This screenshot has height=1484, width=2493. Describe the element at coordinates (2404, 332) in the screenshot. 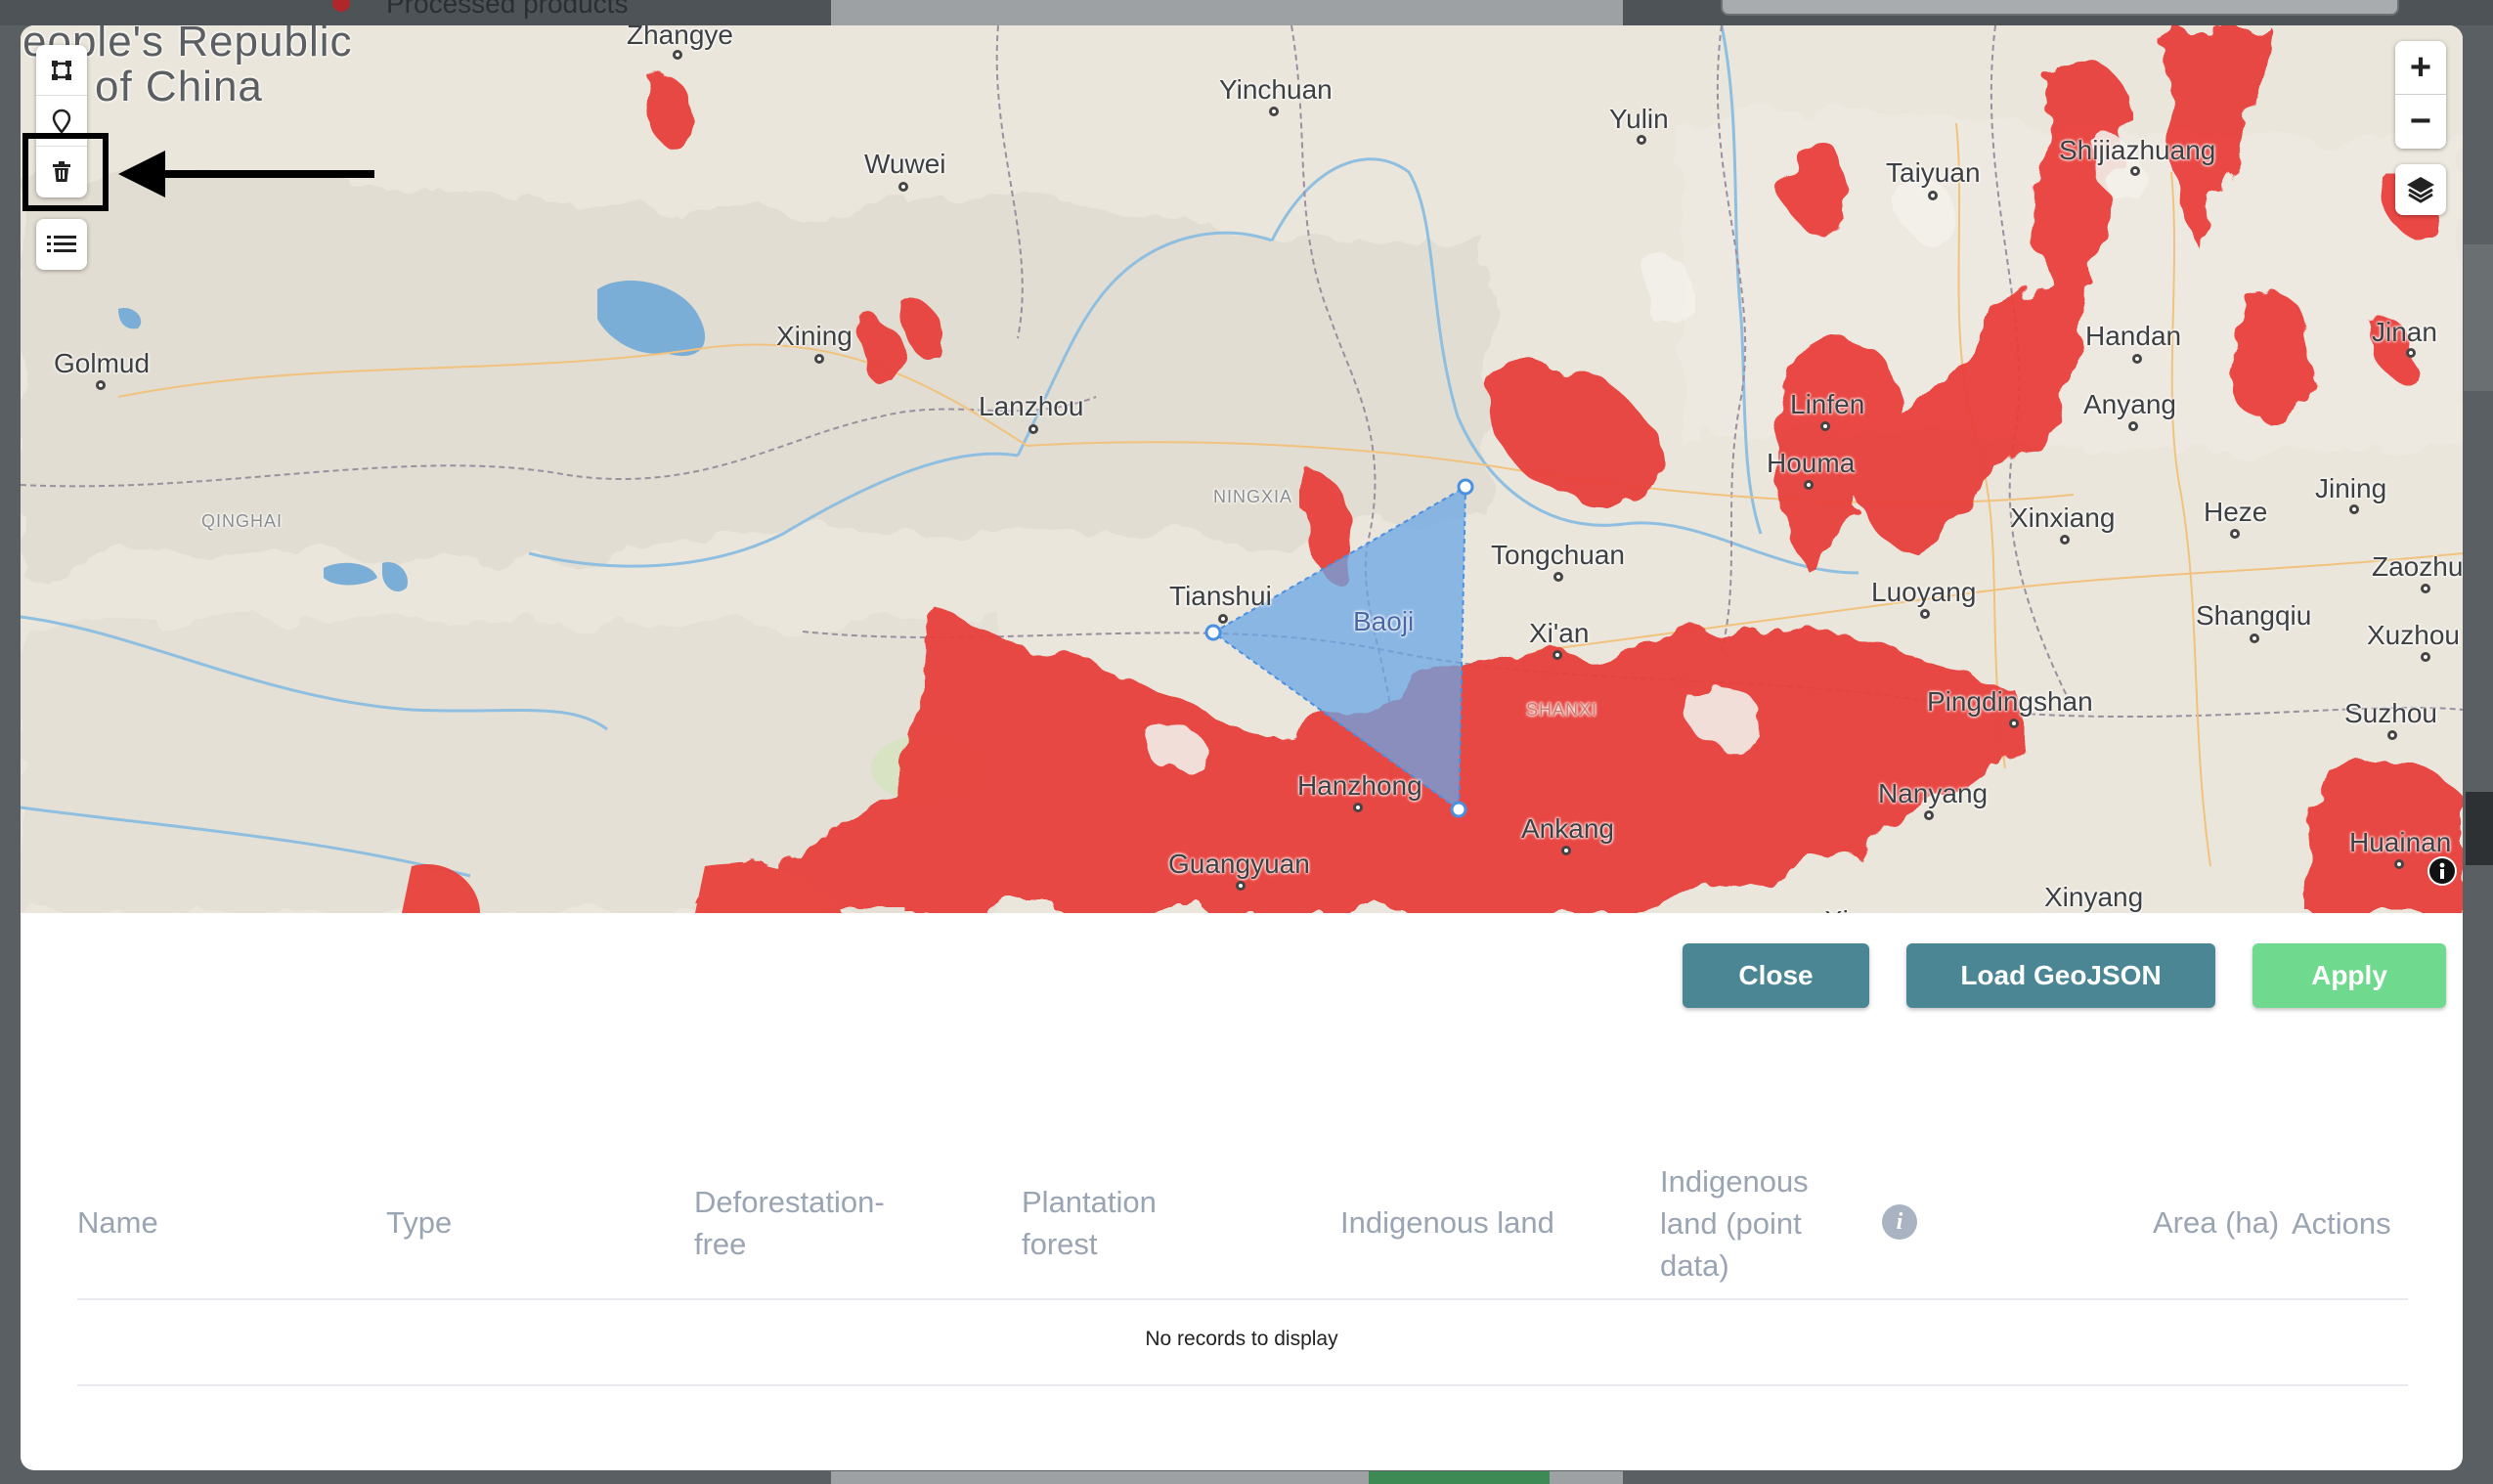

I see `city-label: Jinan` at that location.